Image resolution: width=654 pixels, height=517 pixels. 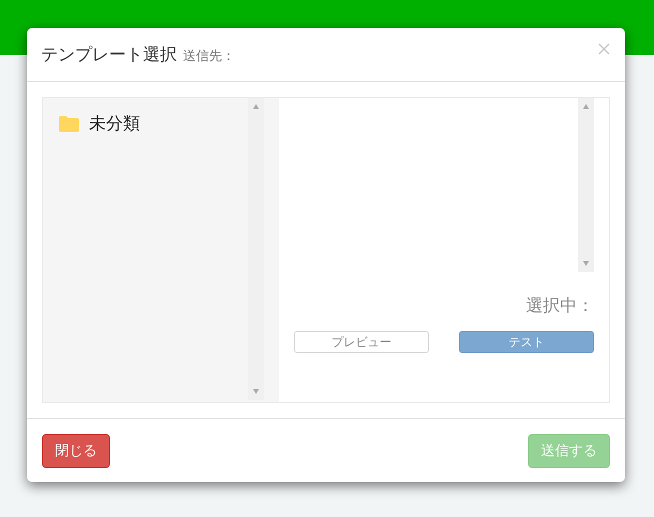 I want to click on recipient-label: 送信先：, so click(x=209, y=57).